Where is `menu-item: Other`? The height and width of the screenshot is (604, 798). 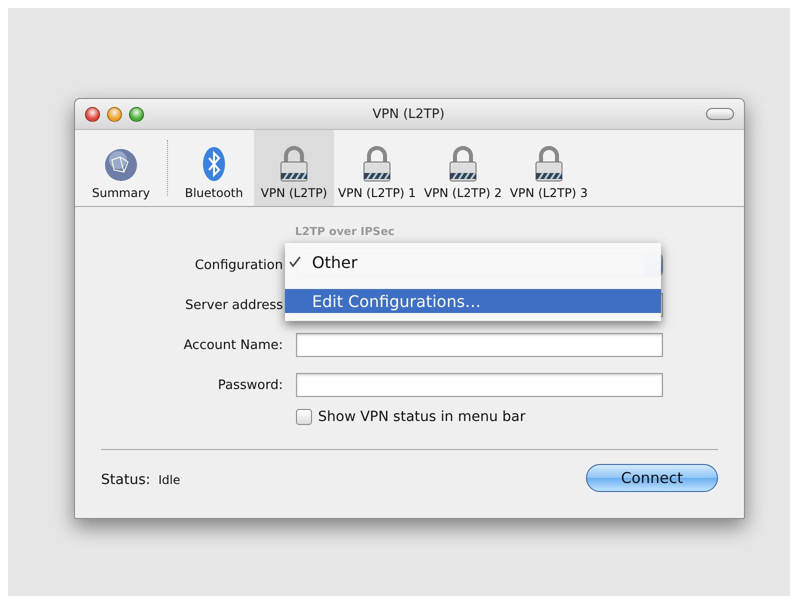 menu-item: Other is located at coordinates (473, 262).